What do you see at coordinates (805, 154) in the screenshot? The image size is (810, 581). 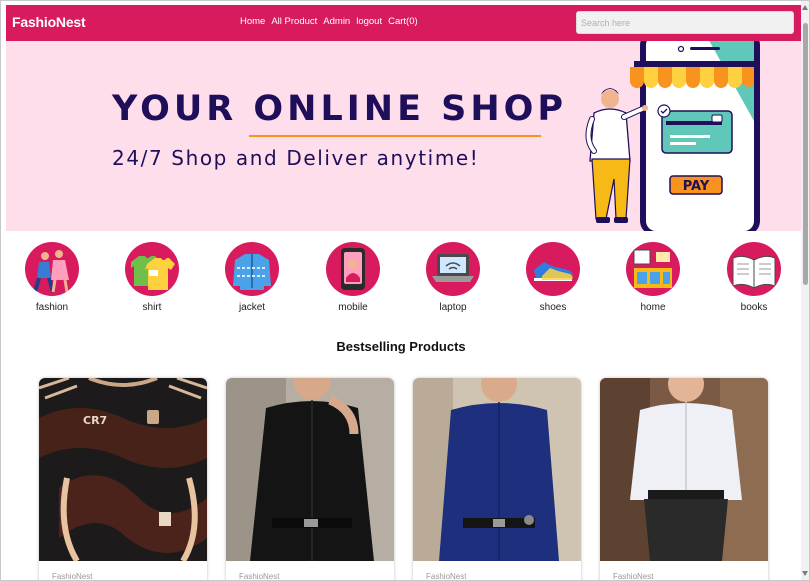 I see `scroll-thumb` at bounding box center [805, 154].